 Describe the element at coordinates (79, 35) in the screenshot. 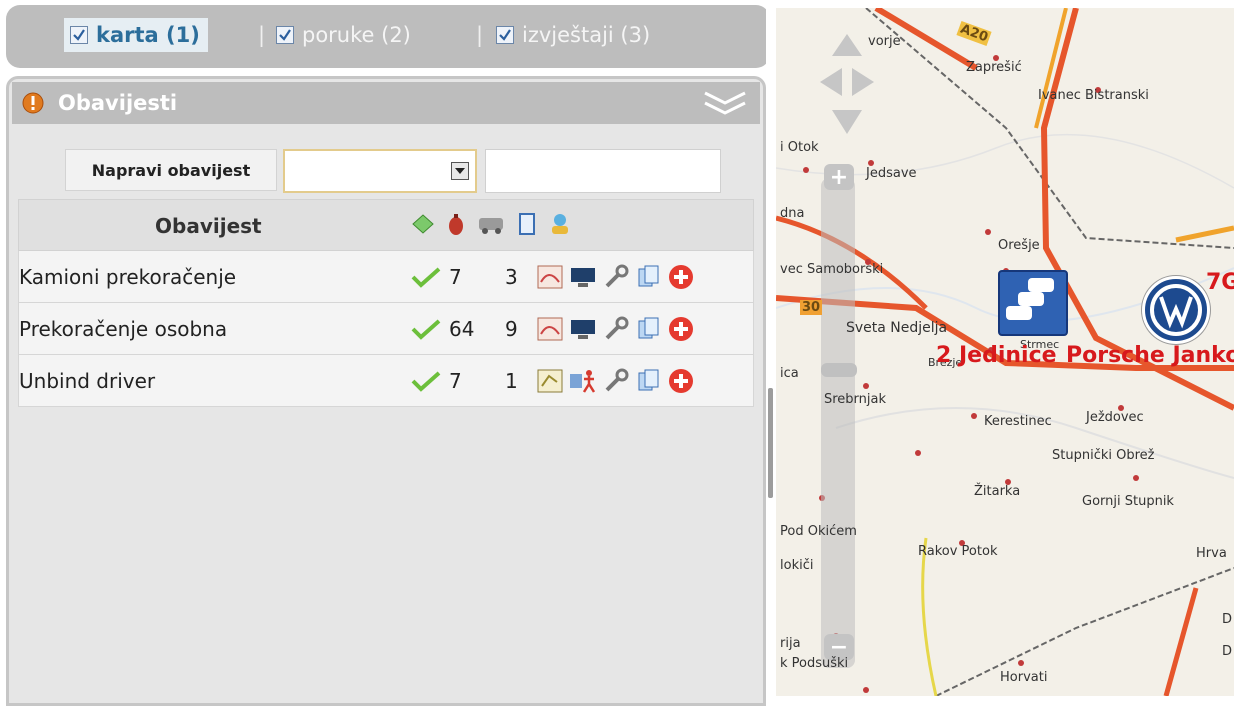

I see `tab-karta-checkbox` at that location.